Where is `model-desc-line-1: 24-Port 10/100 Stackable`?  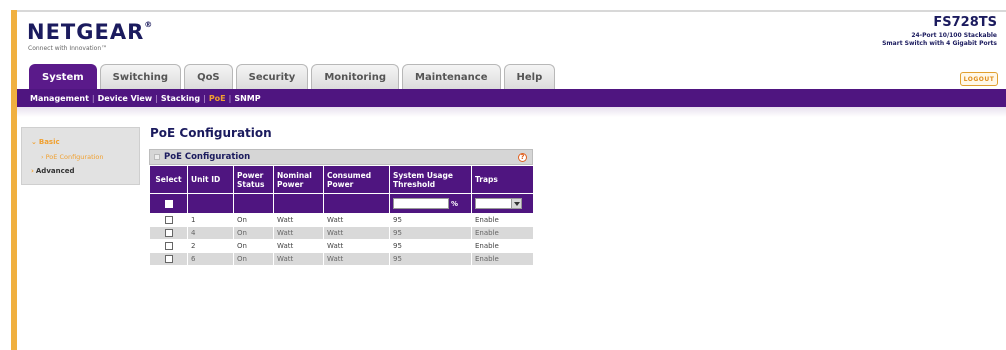 model-desc-line-1: 24-Port 10/100 Stackable is located at coordinates (954, 35).